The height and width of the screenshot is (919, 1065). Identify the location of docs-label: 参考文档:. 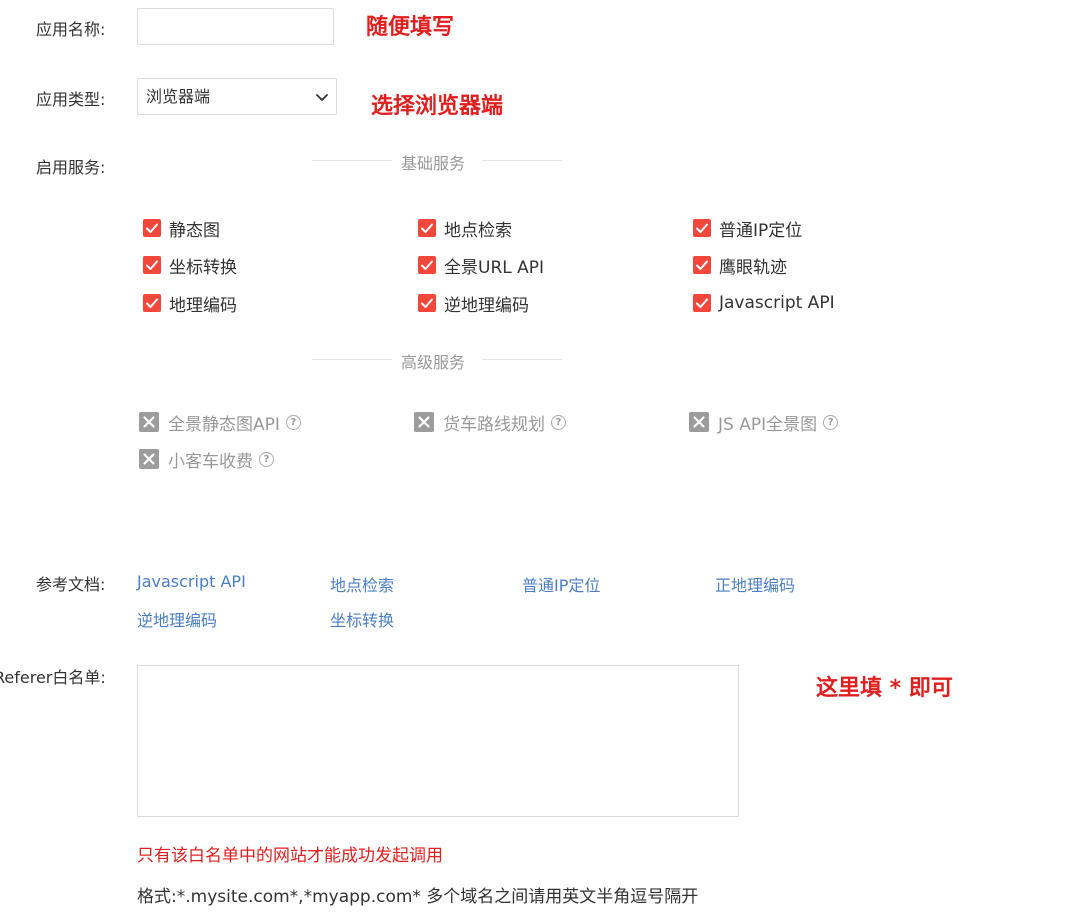
(71, 584).